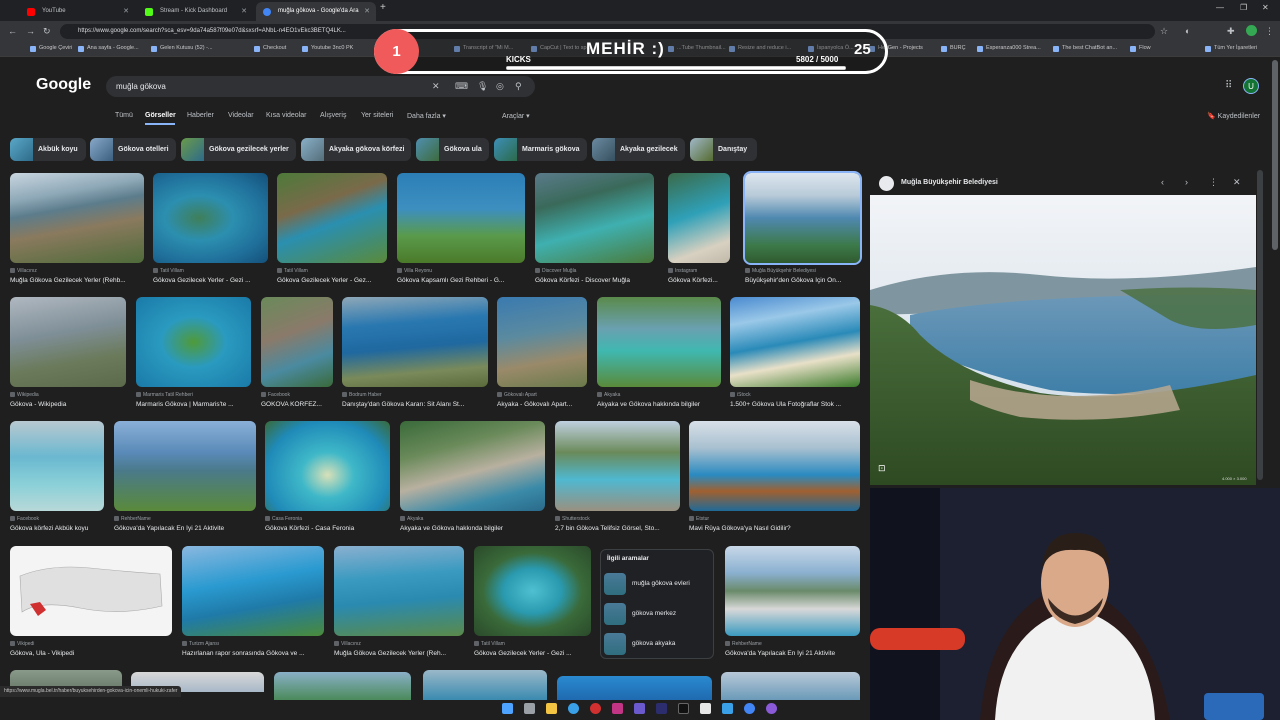  Describe the element at coordinates (436, 86) in the screenshot. I see `clear-search-icon: ✕` at that location.